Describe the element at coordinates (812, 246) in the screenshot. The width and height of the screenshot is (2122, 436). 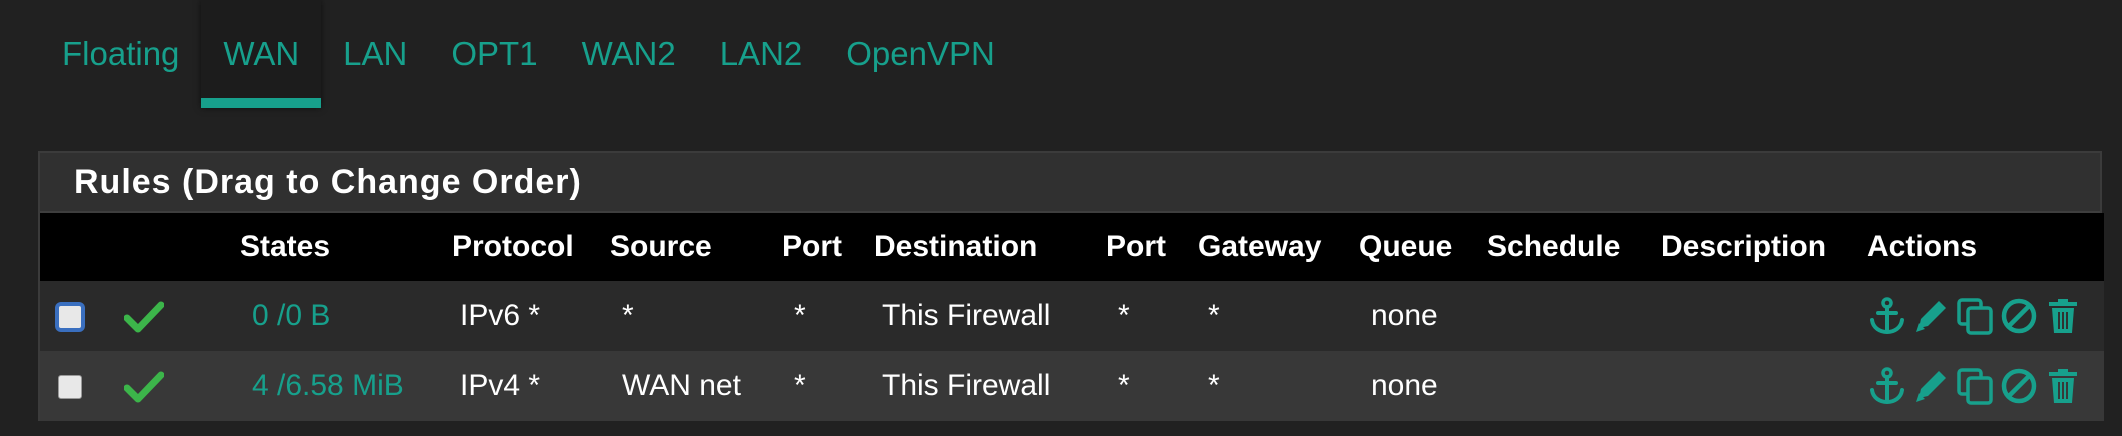
I see `header-port: Port` at that location.